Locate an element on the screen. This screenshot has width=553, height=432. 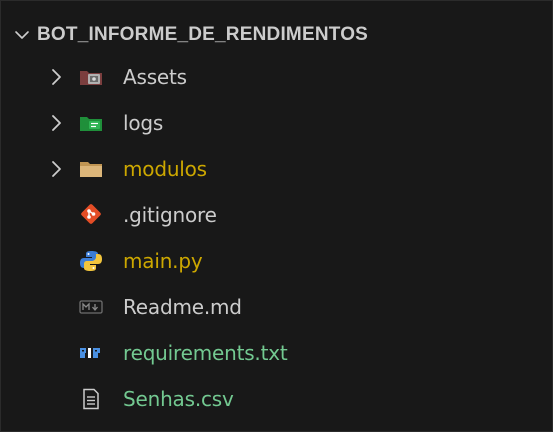
tree-item-gitignore: .gitignore is located at coordinates (276, 215).